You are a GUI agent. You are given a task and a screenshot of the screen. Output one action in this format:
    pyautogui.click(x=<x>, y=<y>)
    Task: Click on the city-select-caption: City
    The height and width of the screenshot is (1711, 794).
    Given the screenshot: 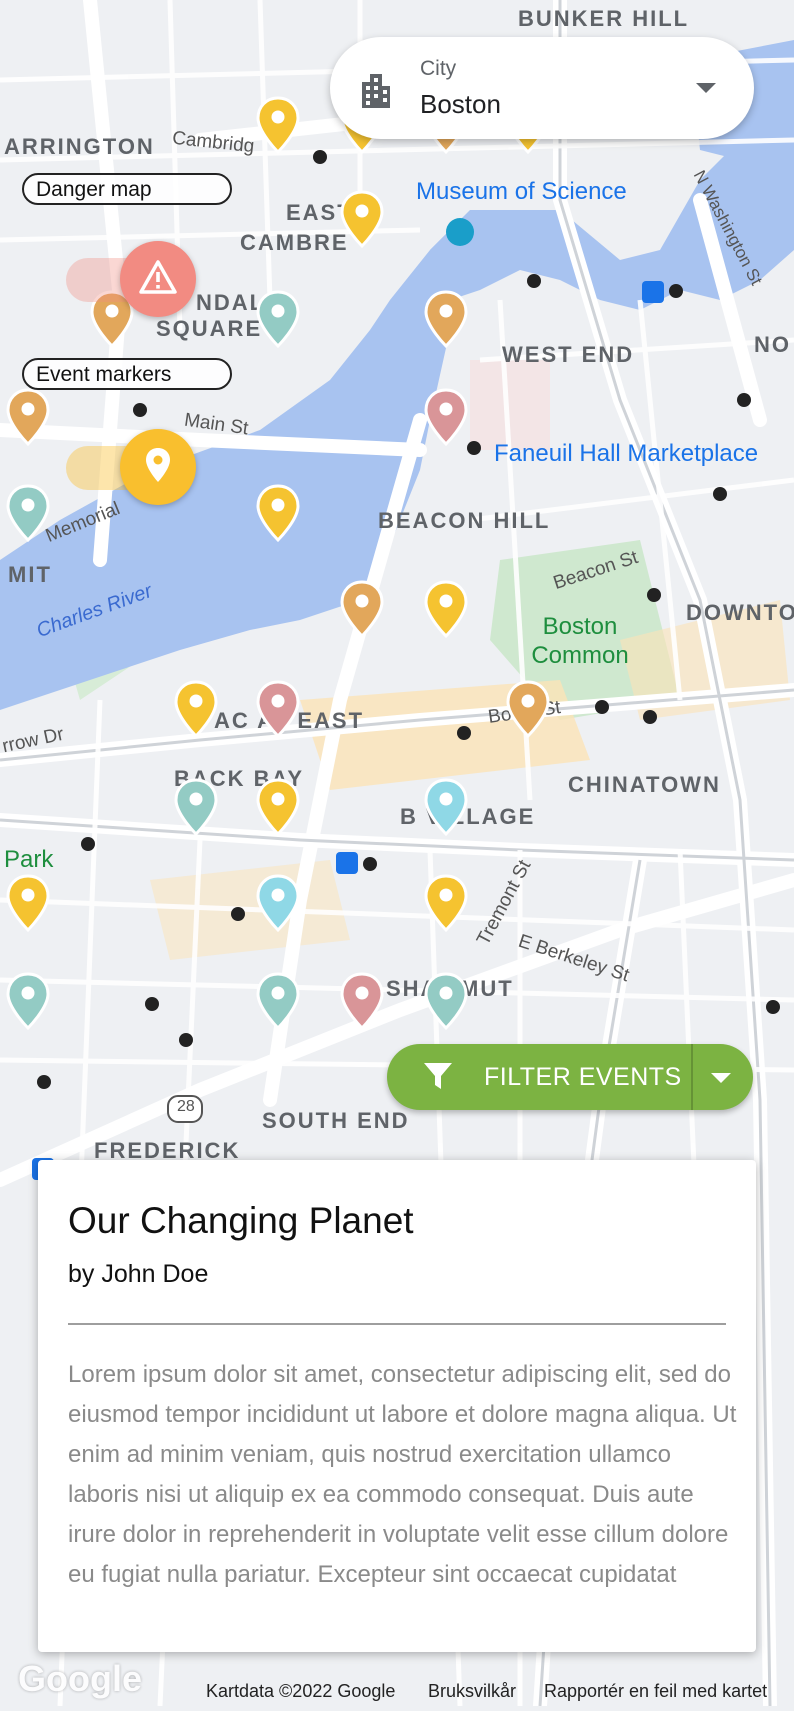 What is the action you would take?
    pyautogui.click(x=438, y=68)
    